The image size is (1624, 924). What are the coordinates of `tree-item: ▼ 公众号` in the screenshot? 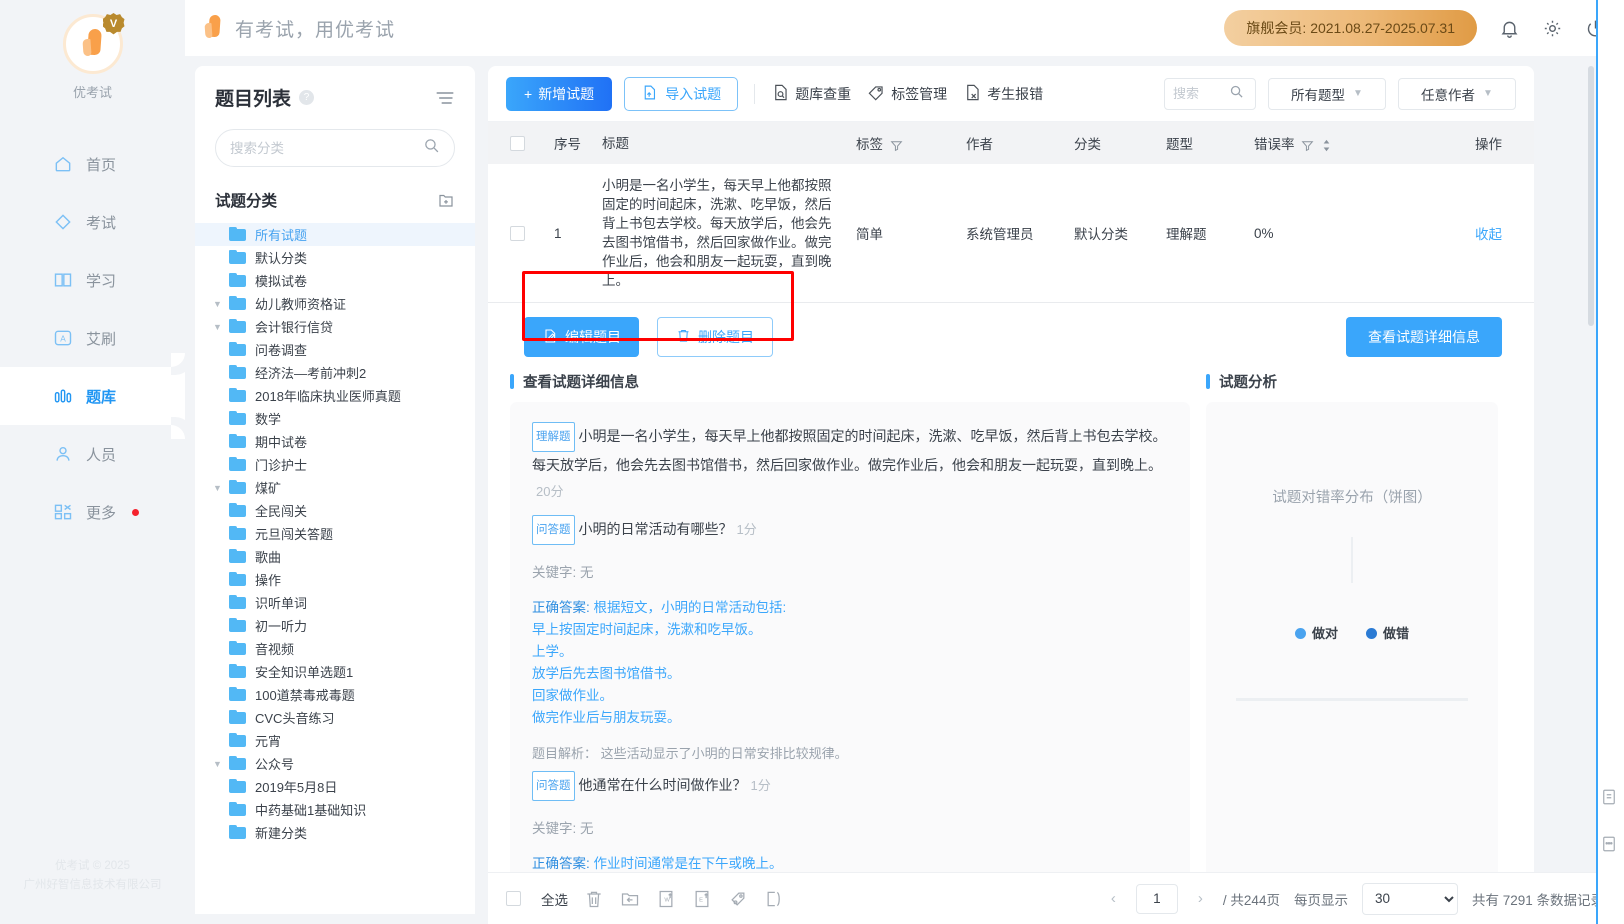 It's located at (335, 763).